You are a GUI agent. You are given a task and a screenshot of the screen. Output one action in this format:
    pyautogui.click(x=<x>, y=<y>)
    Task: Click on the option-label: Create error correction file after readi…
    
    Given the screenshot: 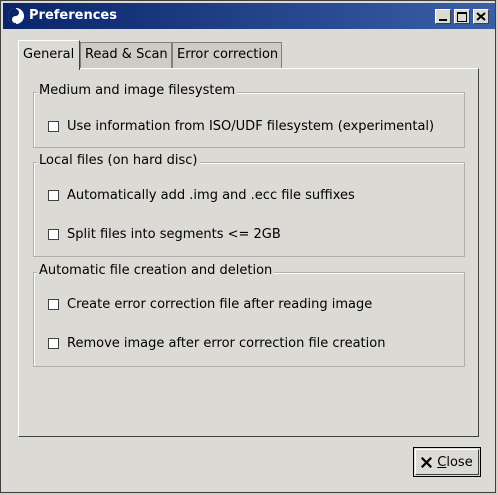 What is the action you would take?
    pyautogui.click(x=220, y=304)
    